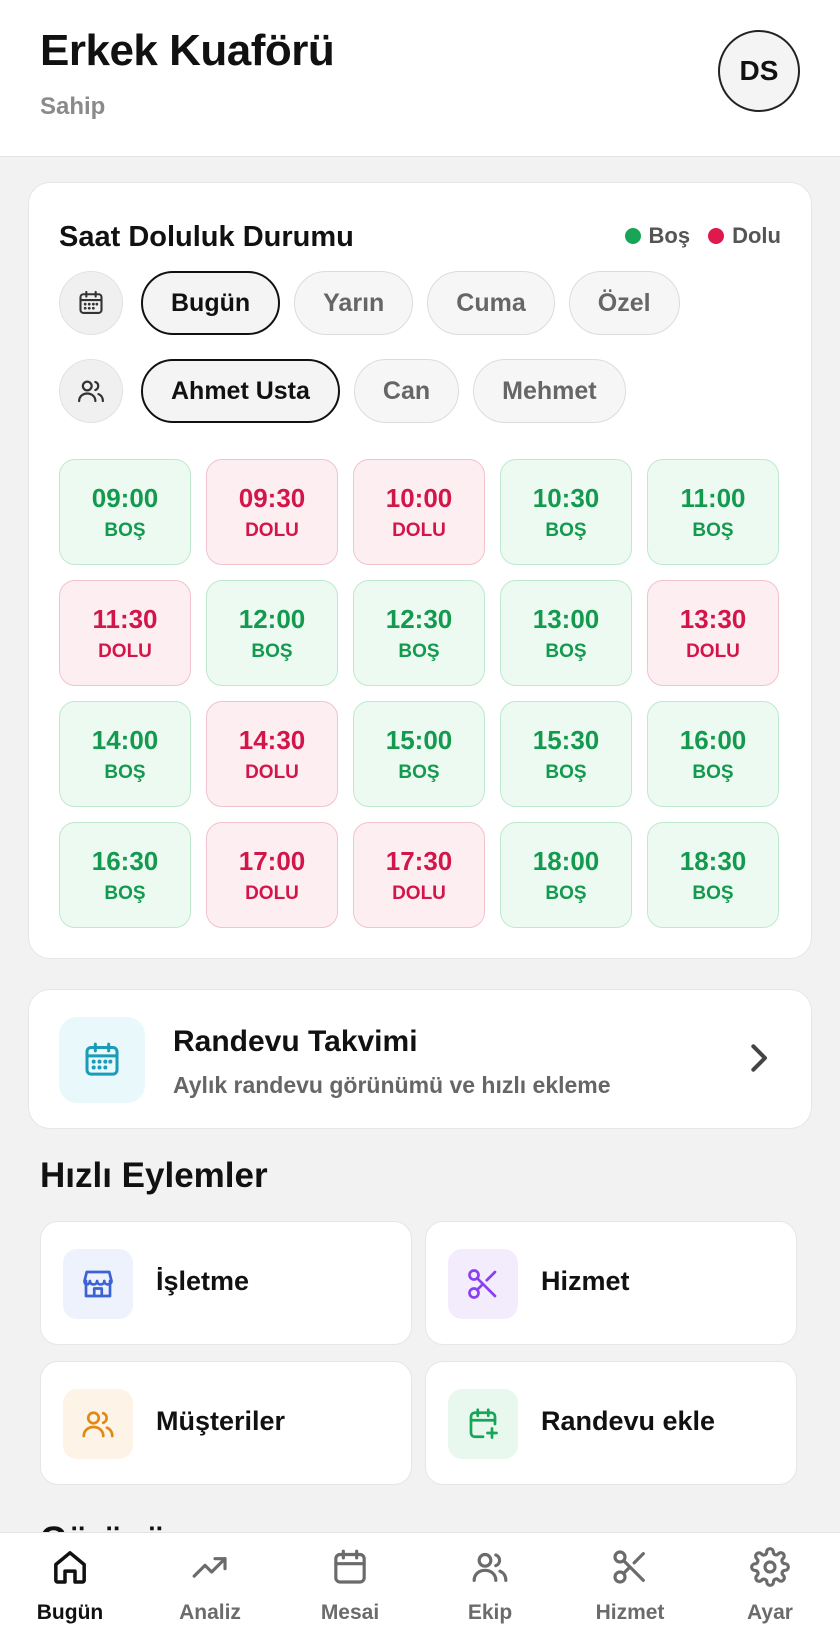 This screenshot has width=840, height=1638. What do you see at coordinates (125, 860) in the screenshot?
I see `time-slot-time: 16:30` at bounding box center [125, 860].